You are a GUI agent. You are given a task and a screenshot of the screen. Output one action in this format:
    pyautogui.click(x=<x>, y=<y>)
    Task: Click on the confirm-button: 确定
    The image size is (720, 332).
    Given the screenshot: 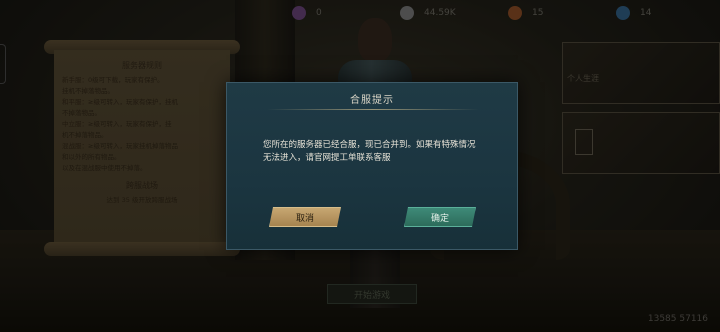 What is the action you would take?
    pyautogui.click(x=440, y=217)
    